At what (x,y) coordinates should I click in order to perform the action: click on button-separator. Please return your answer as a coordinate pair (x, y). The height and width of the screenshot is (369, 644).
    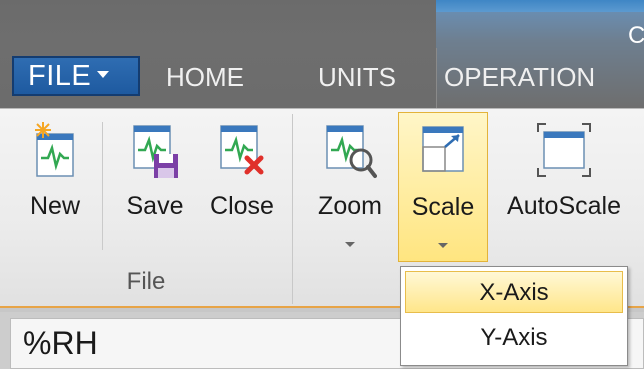
    Looking at the image, I should click on (102, 186).